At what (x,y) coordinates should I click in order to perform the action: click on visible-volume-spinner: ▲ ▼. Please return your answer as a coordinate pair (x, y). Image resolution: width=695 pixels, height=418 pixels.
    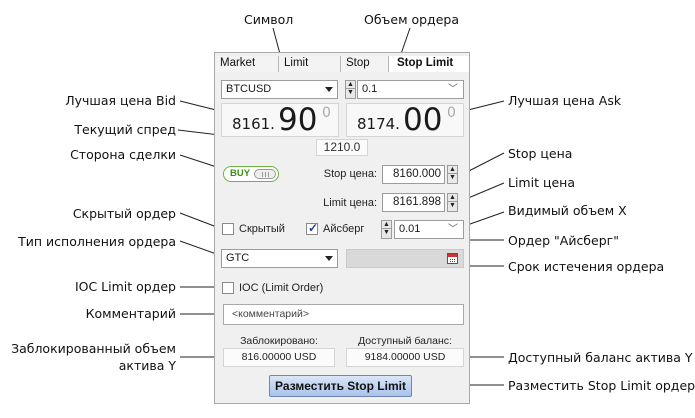
    Looking at the image, I should click on (386, 229).